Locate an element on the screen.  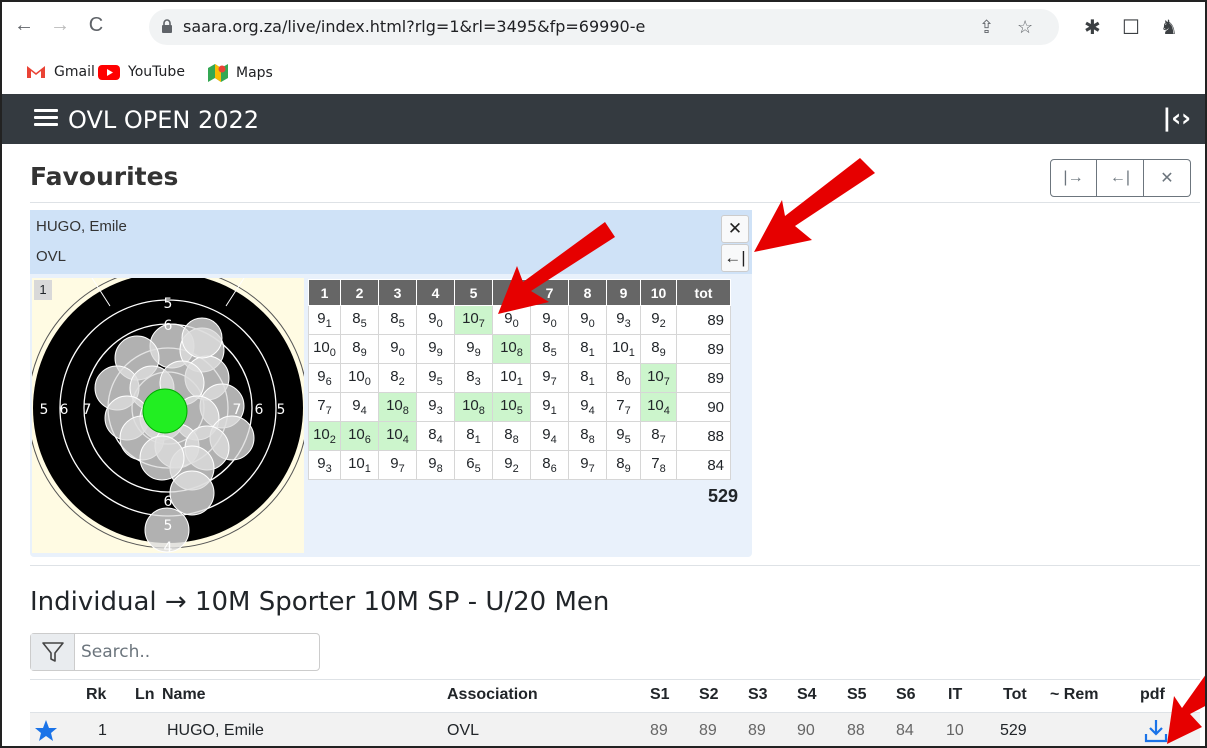
col-s5: S5 is located at coordinates (857, 695).